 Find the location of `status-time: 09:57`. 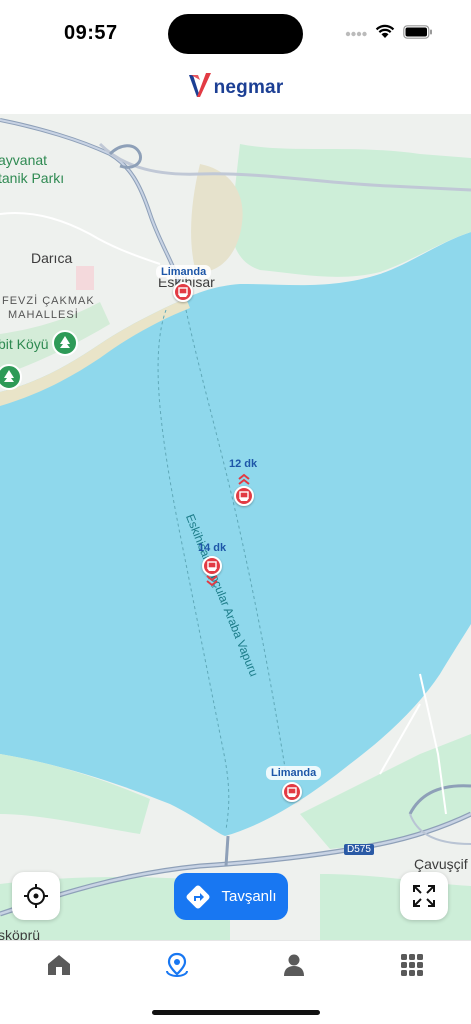

status-time: 09:57 is located at coordinates (91, 33).